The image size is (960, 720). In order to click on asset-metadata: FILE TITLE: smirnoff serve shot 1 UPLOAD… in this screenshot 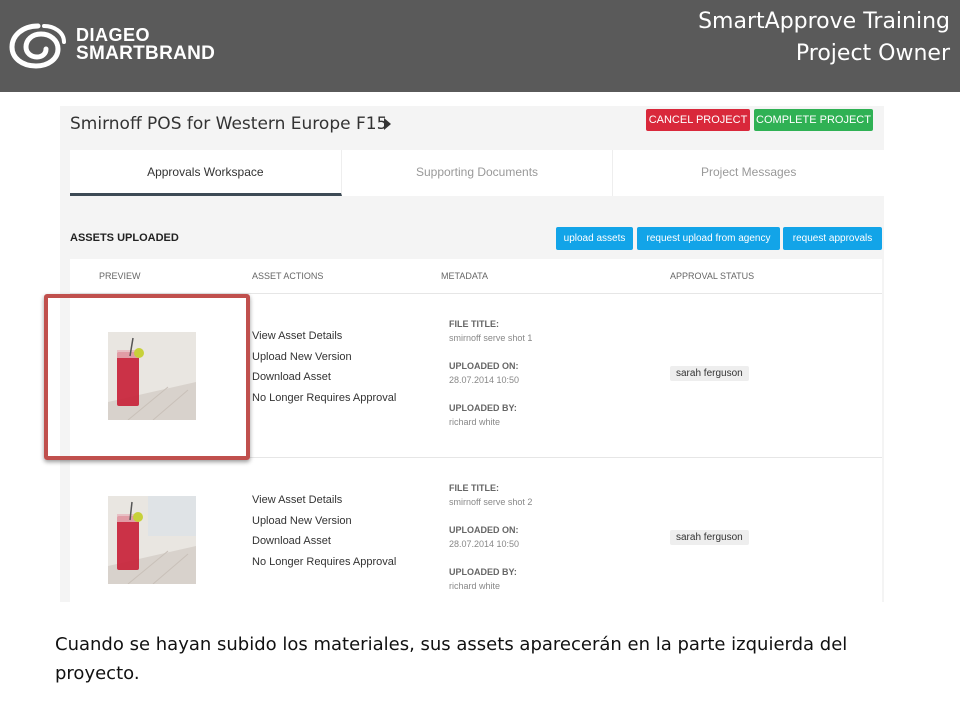, I will do `click(490, 382)`.